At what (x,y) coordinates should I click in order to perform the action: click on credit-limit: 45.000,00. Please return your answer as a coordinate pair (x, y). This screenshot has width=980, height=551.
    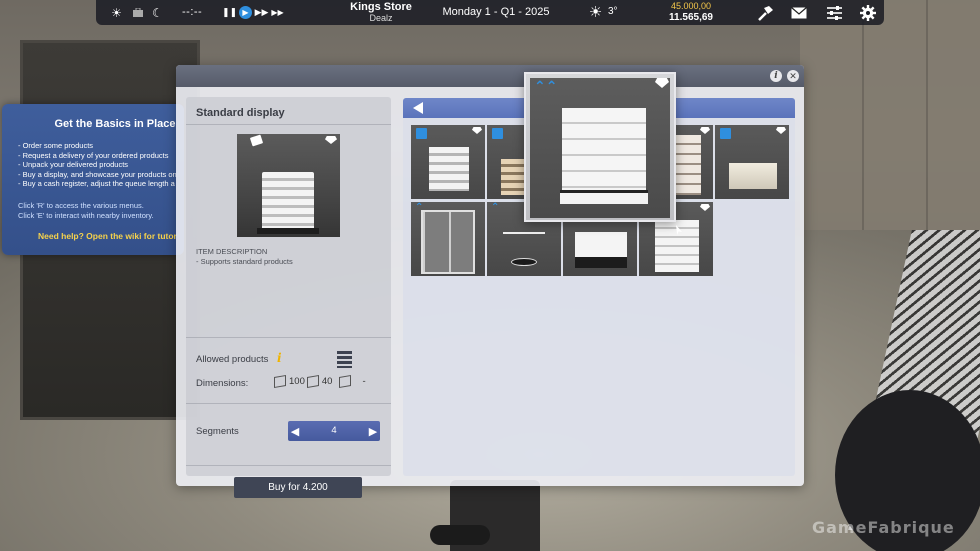
    Looking at the image, I should click on (691, 6).